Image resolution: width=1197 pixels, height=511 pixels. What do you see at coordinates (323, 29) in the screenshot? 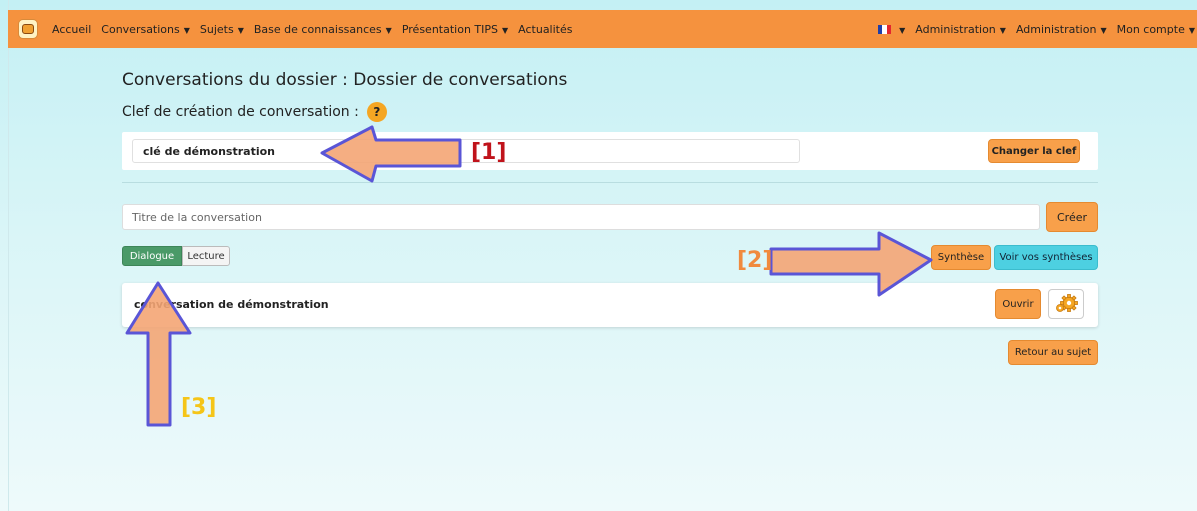
I see `nav-base-connaissances: Base de connaissances ▼` at bounding box center [323, 29].